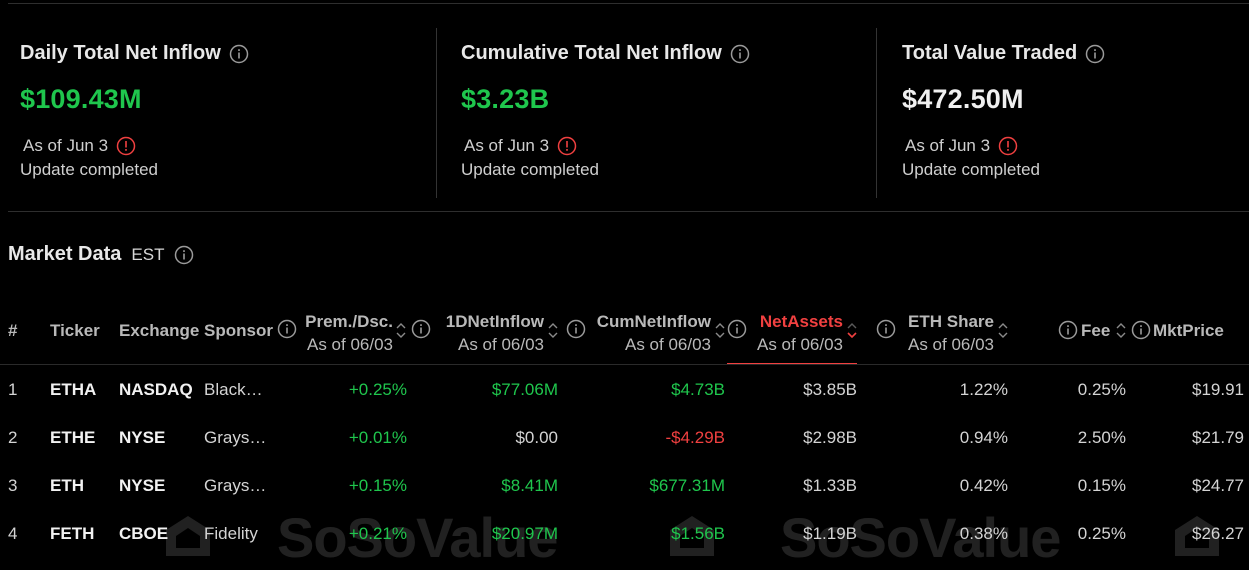  Describe the element at coordinates (13, 485) in the screenshot. I see `row-num: 3` at that location.